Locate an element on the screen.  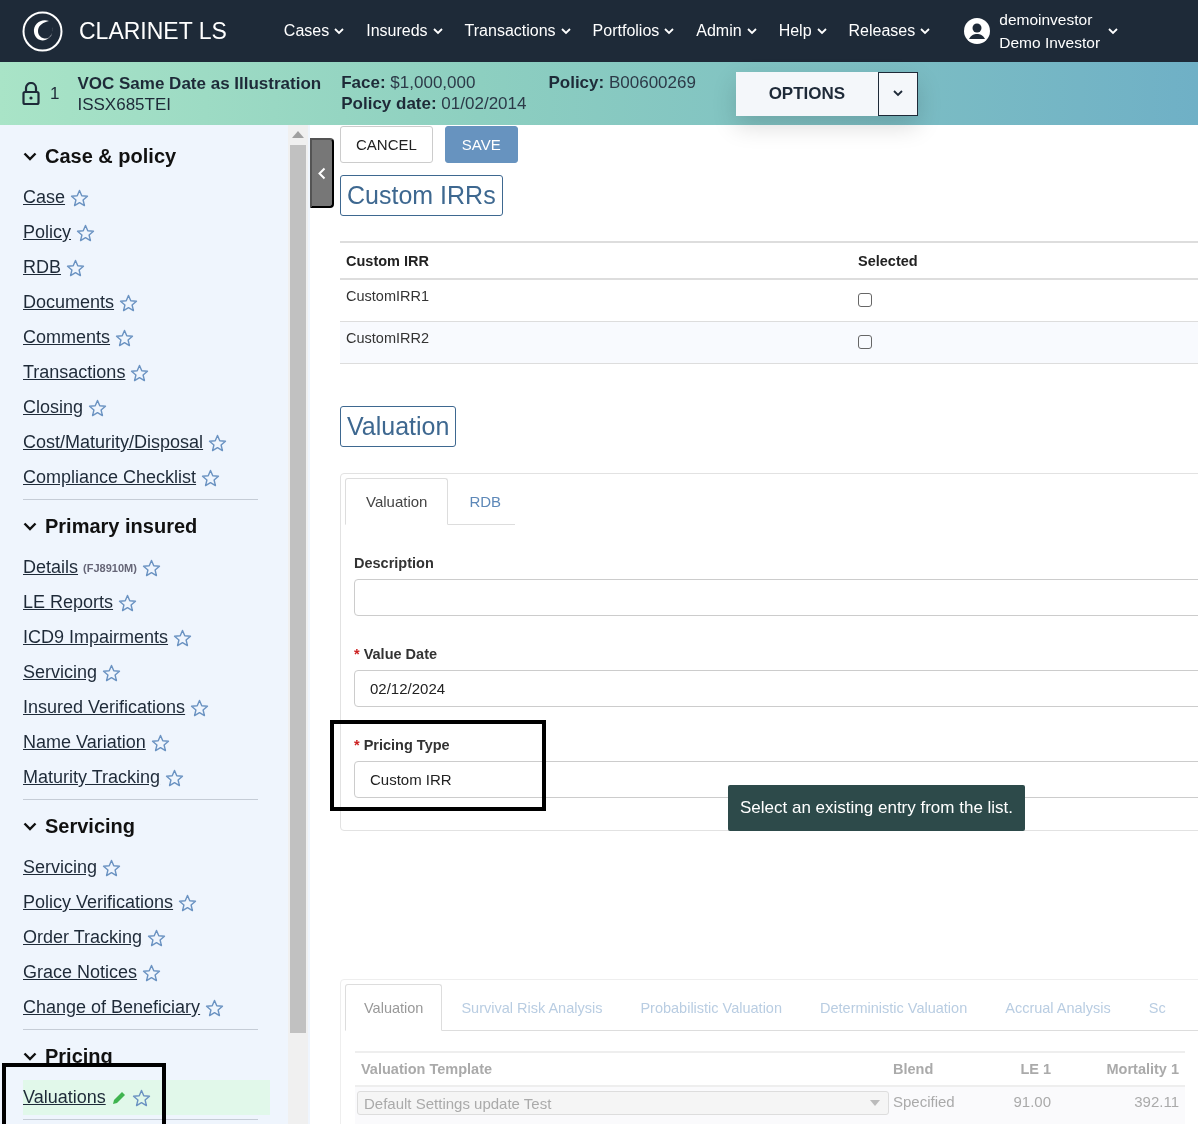
table-cell: CustomIRR1 is located at coordinates (596, 300).